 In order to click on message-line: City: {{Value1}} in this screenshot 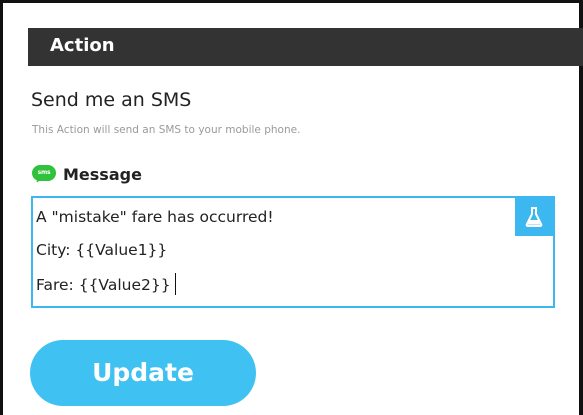, I will do `click(102, 250)`.